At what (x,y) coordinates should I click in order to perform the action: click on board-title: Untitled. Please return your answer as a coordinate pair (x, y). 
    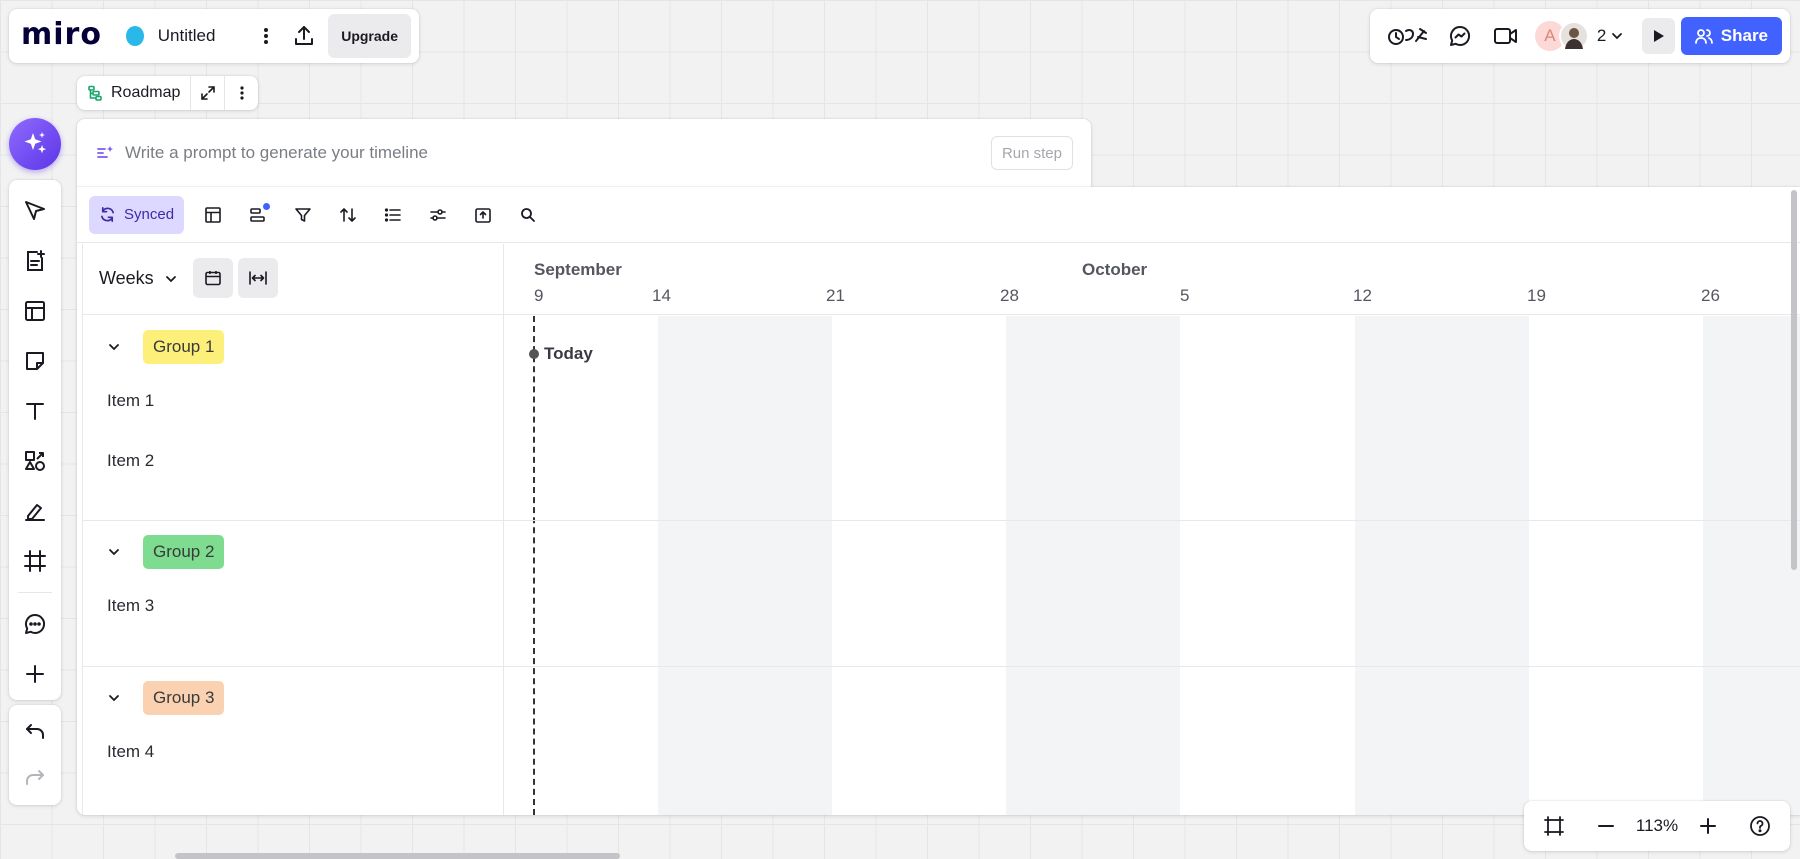
    Looking at the image, I should click on (187, 36).